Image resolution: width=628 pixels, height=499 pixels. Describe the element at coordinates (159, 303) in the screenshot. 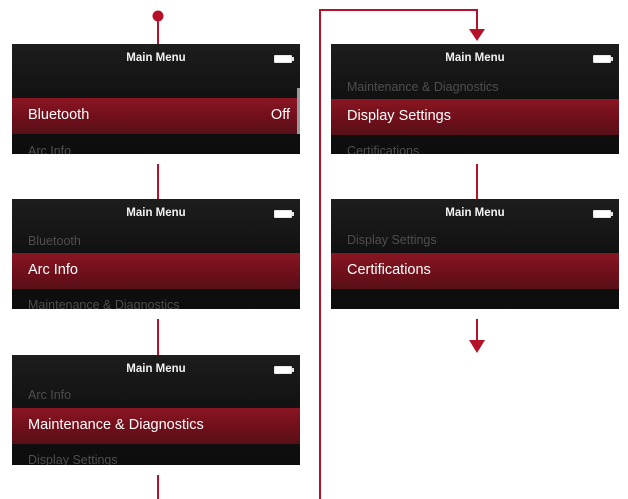

I see `menu-item-below: Maintenance & Diagnostics` at that location.